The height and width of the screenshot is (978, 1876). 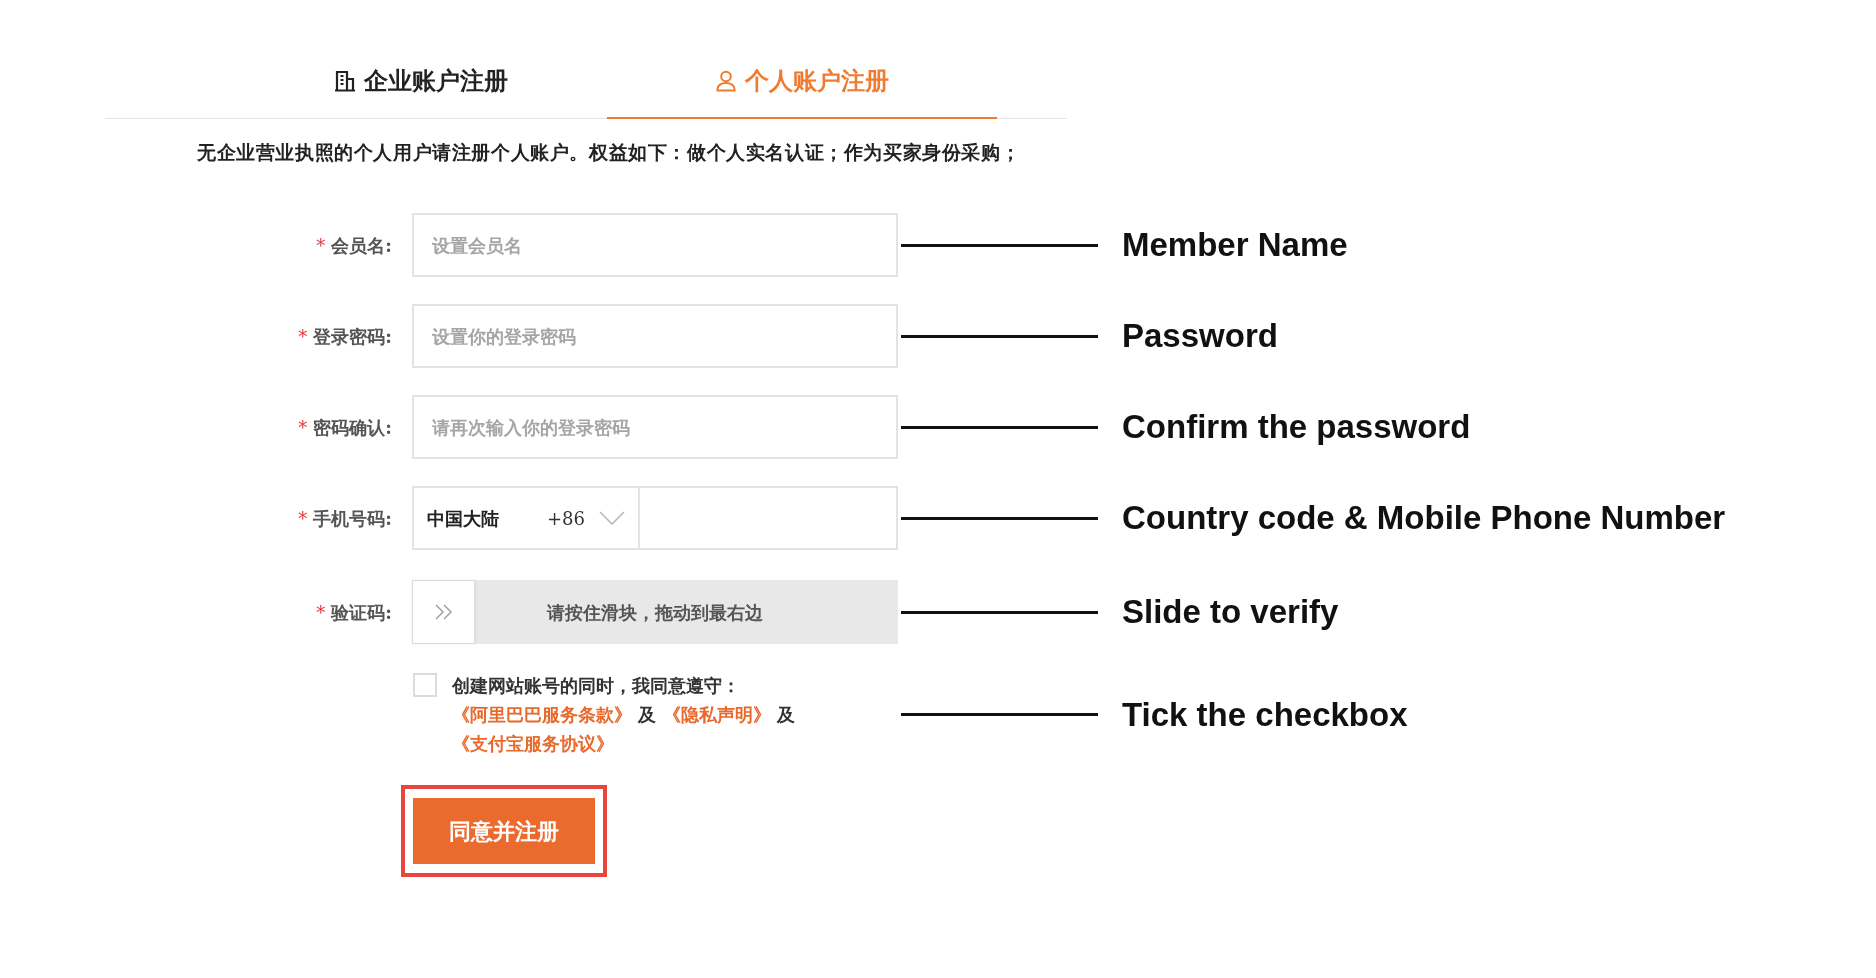 What do you see at coordinates (1424, 518) in the screenshot?
I see `callout-label: Country code & Mobile Phone Number` at bounding box center [1424, 518].